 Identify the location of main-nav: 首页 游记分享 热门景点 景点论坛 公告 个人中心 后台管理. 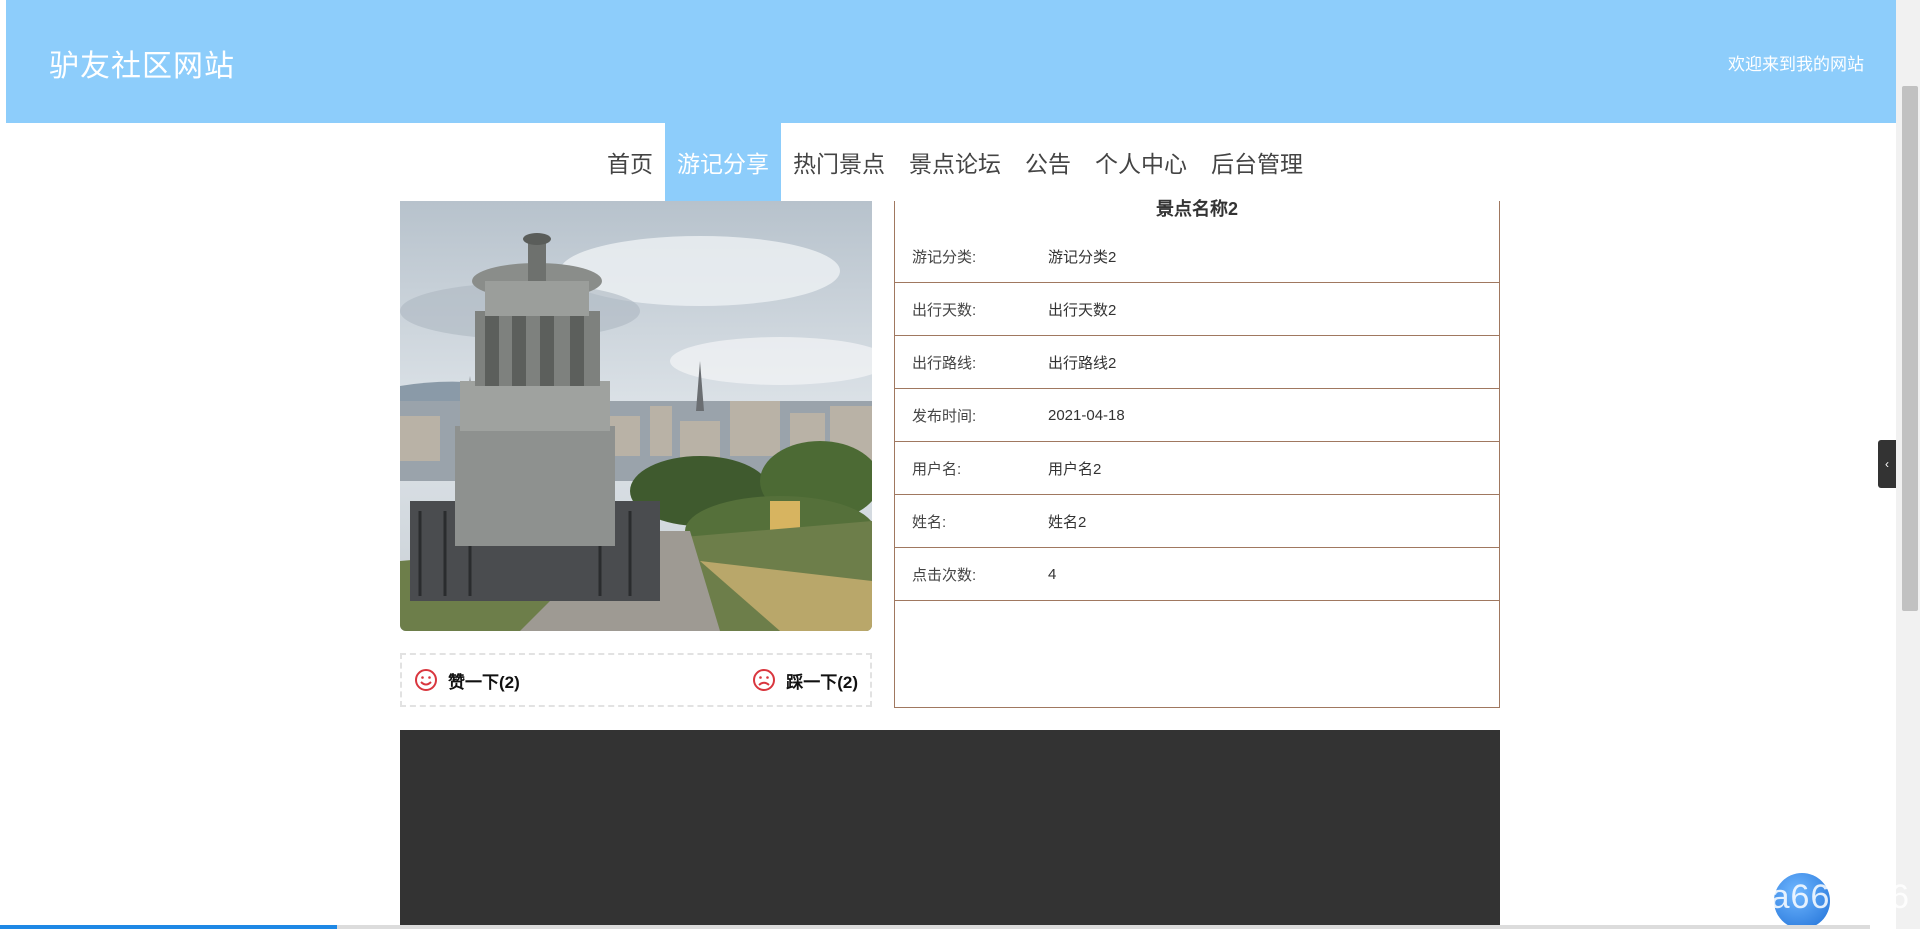
(955, 162).